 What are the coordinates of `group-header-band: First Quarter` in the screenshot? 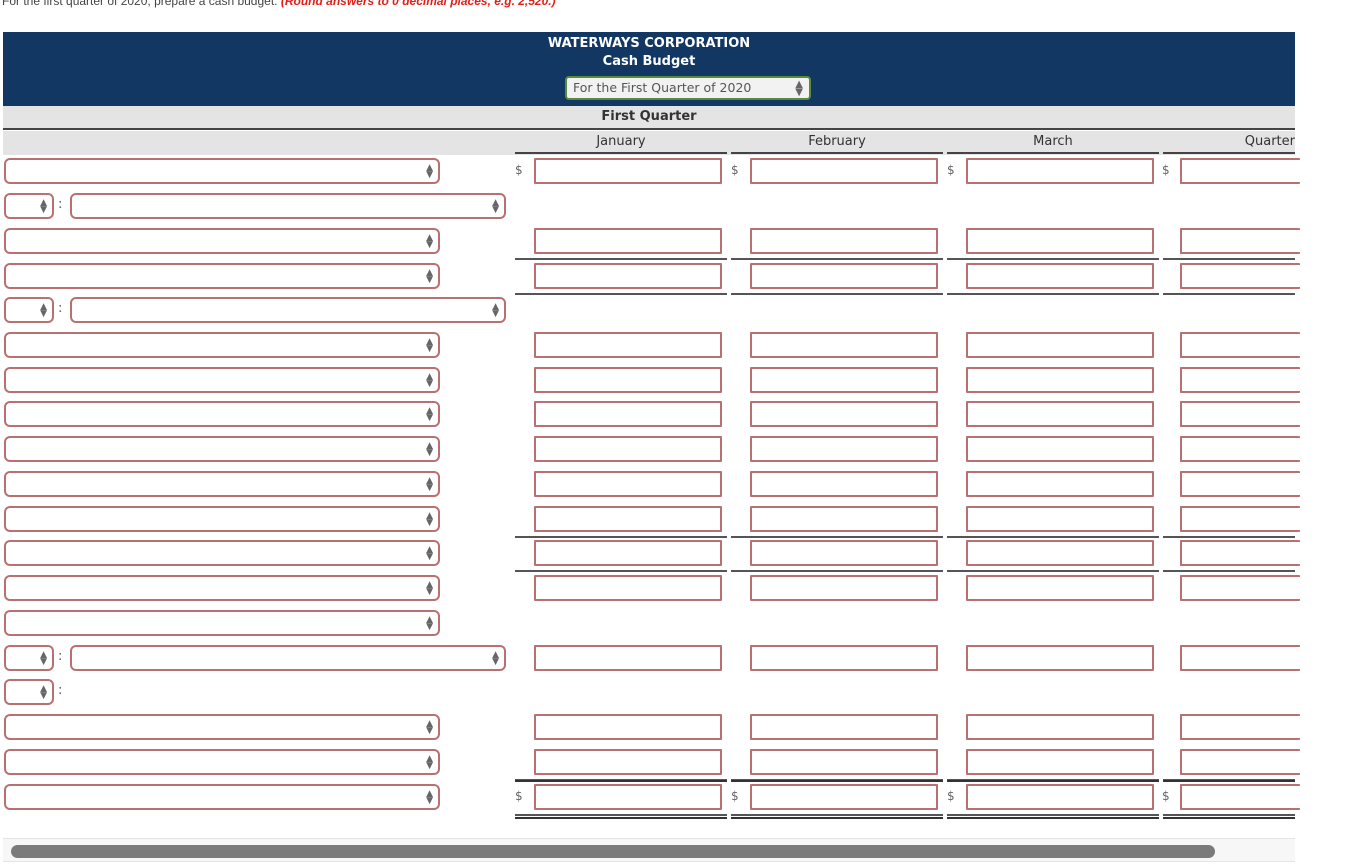 It's located at (649, 118).